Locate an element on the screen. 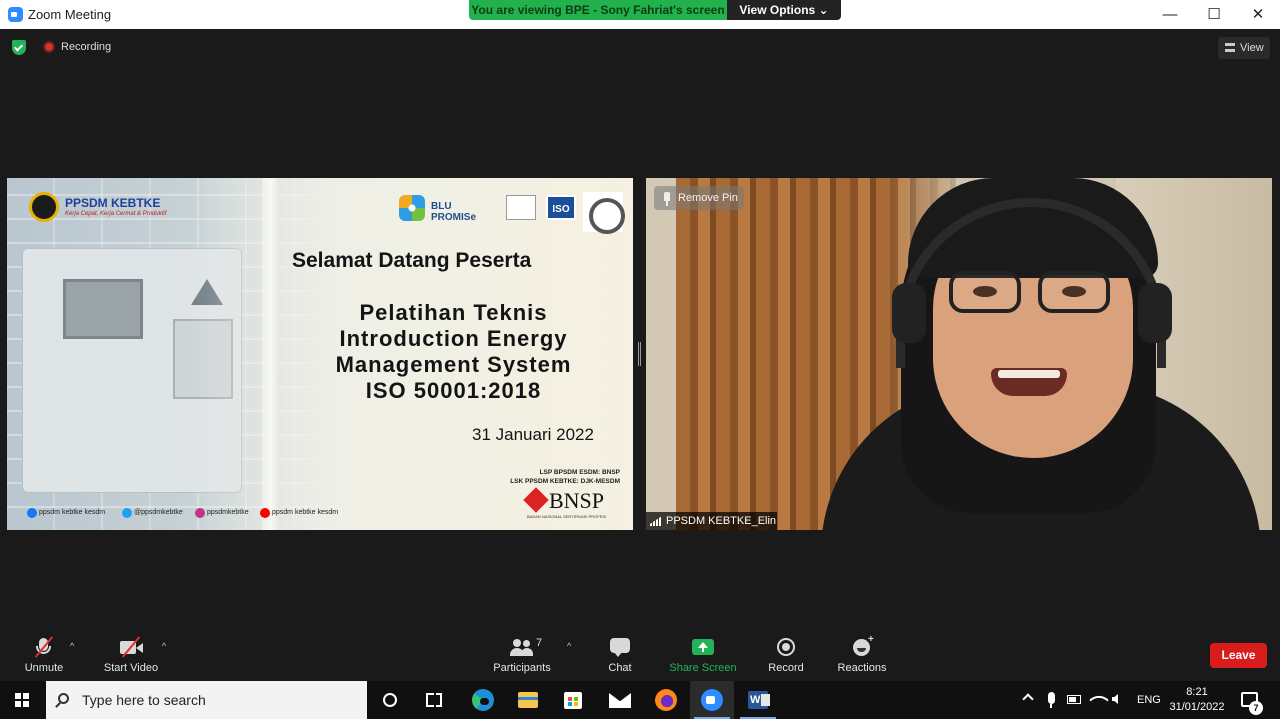  cortana-icon is located at coordinates (390, 700).